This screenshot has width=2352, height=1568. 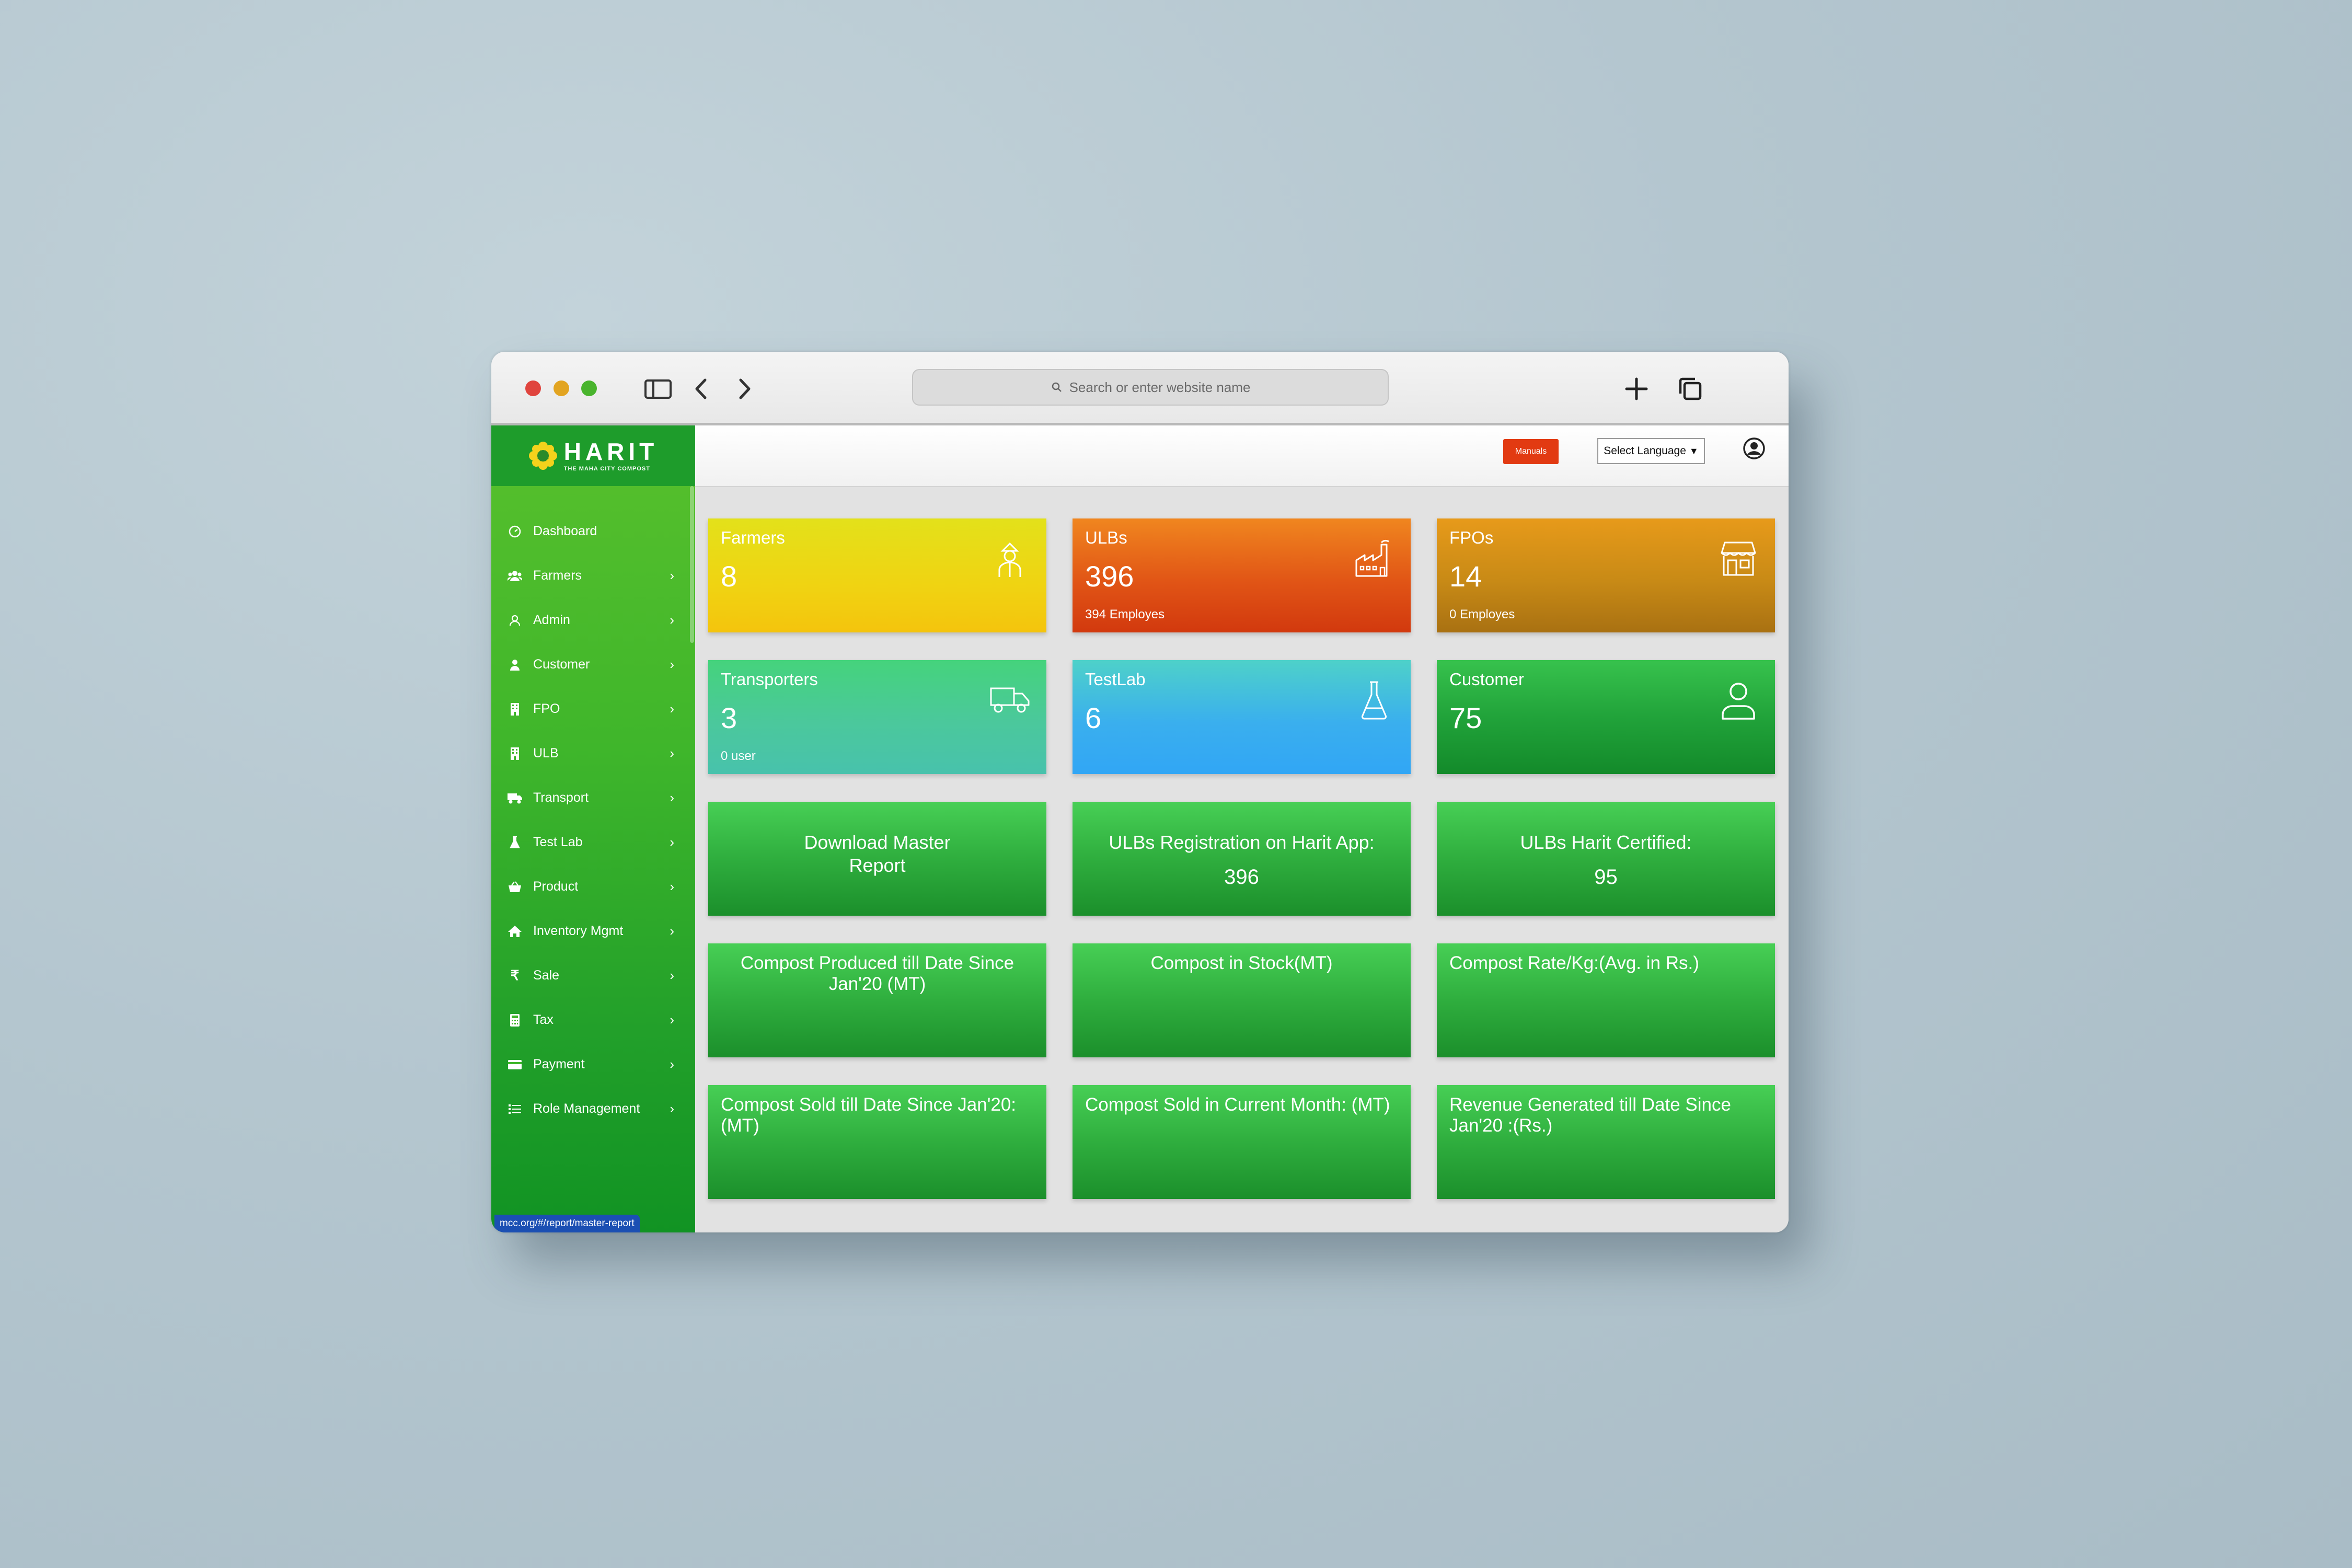 I want to click on sidebar-item-inventory-mgmt: Inventory Mgmt ›, so click(x=593, y=931).